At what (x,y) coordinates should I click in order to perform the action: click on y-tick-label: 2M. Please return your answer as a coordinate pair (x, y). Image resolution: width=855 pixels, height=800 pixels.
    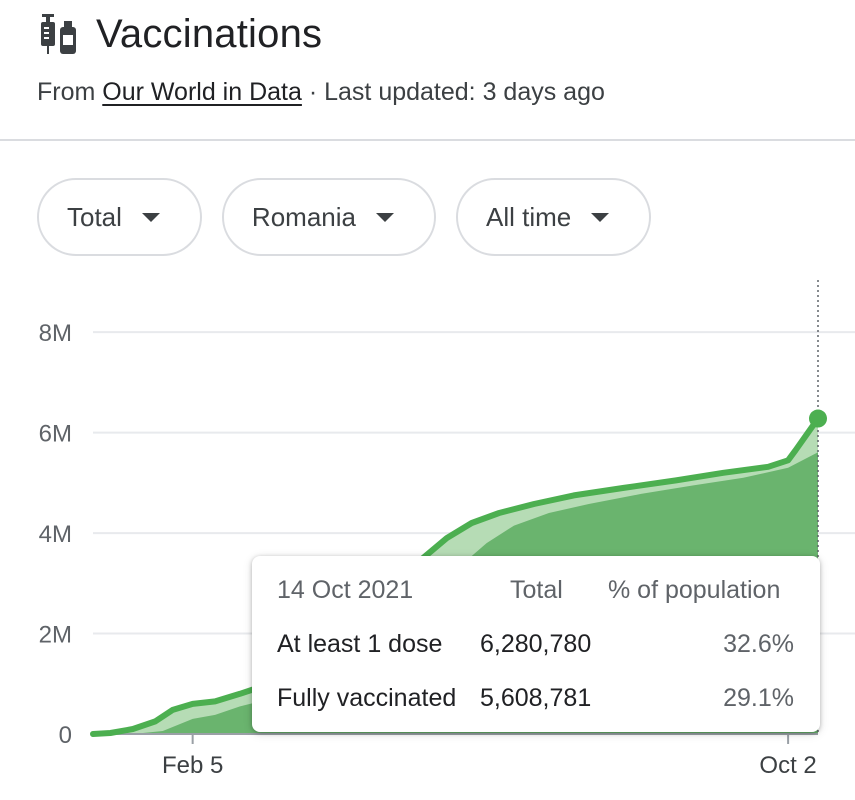
    Looking at the image, I should click on (55, 635).